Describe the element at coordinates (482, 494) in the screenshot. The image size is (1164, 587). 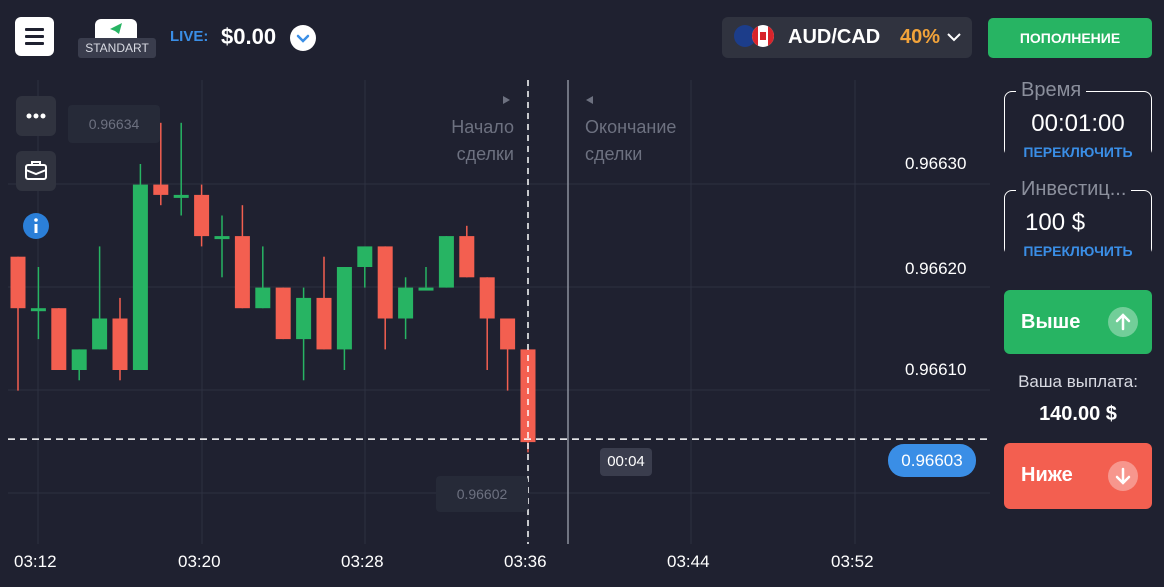
I see `low-price-marker: 0.96602` at that location.